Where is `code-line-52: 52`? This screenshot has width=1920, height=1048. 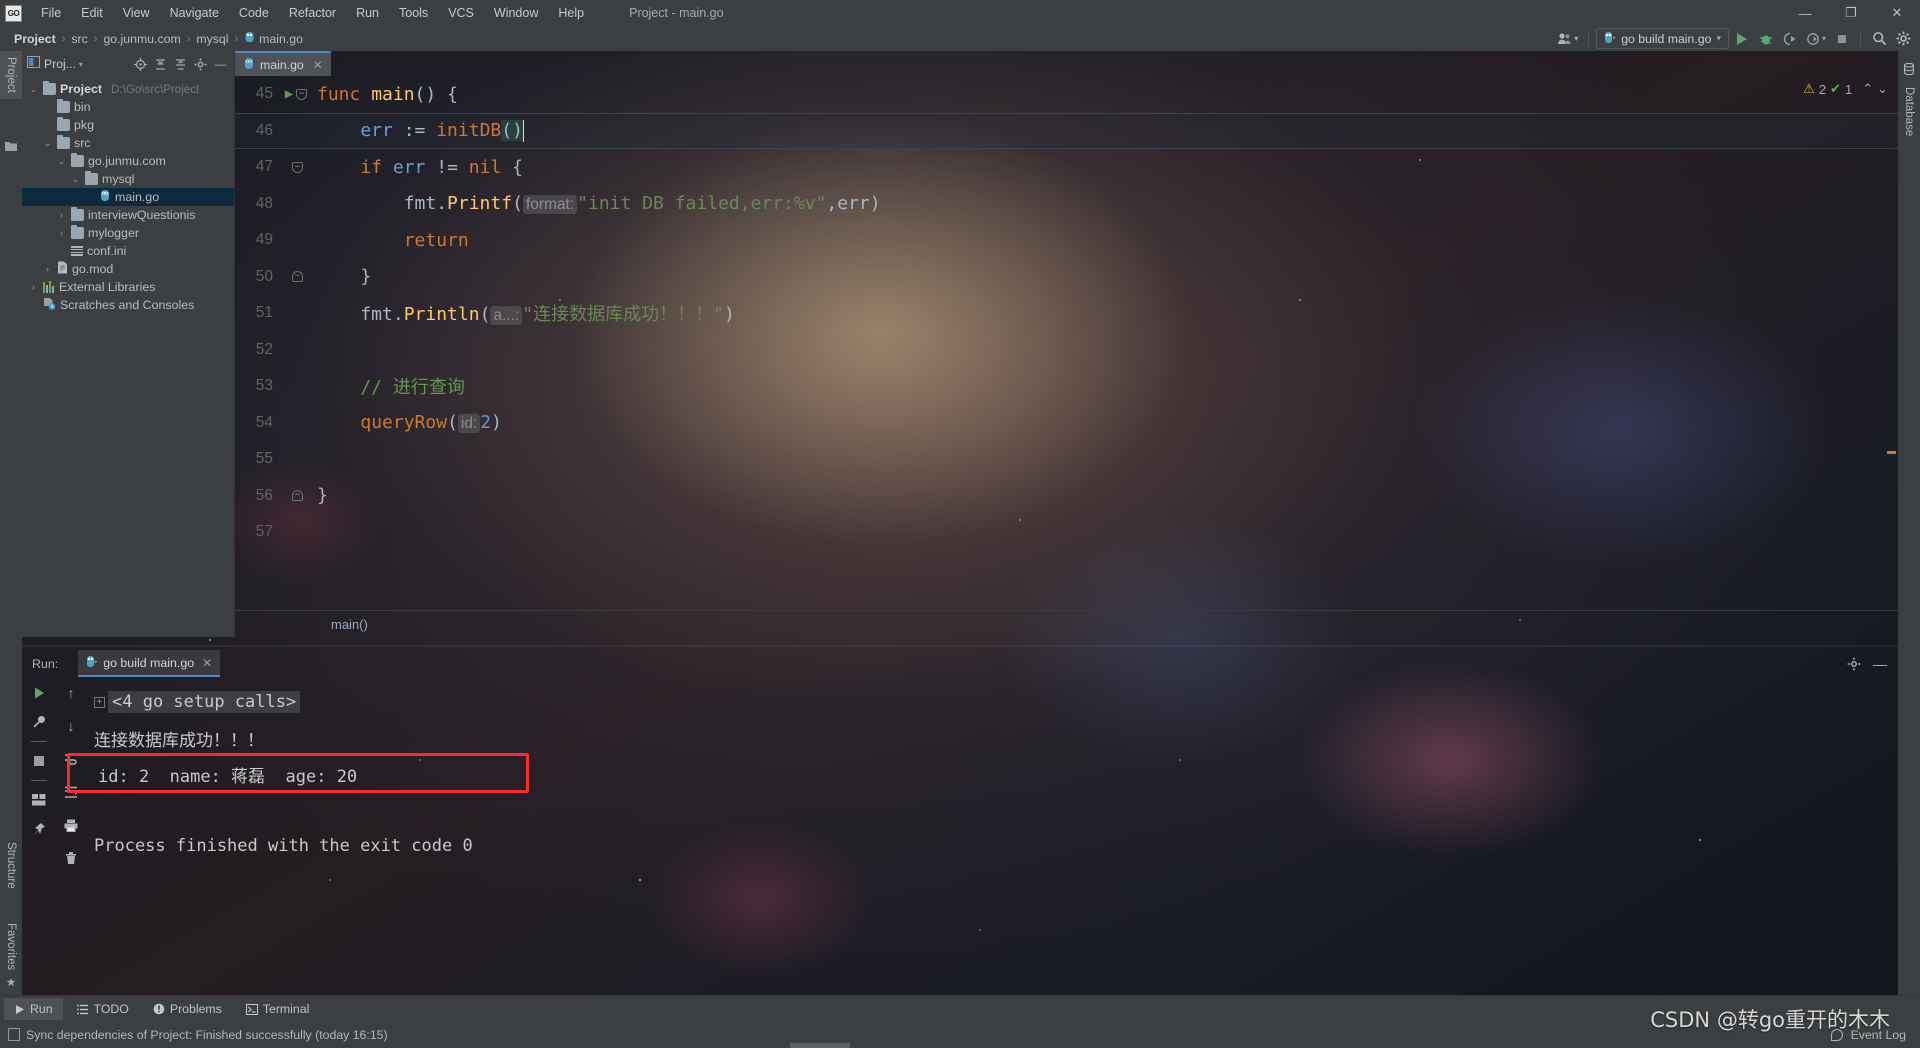 code-line-52: 52 is located at coordinates (1066, 350).